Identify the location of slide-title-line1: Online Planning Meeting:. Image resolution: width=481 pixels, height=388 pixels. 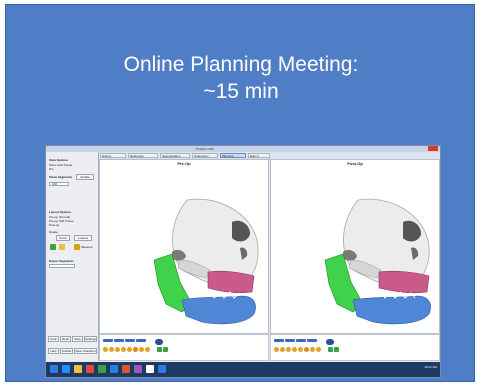
(241, 64).